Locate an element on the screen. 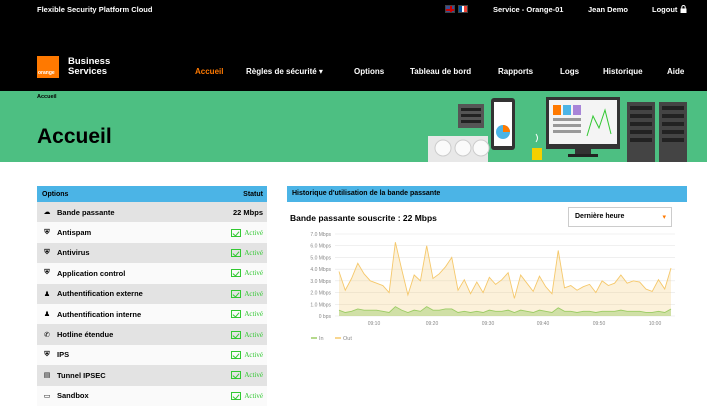 Image resolution: width=707 pixels, height=406 pixels. logout-link: Logout is located at coordinates (669, 9).